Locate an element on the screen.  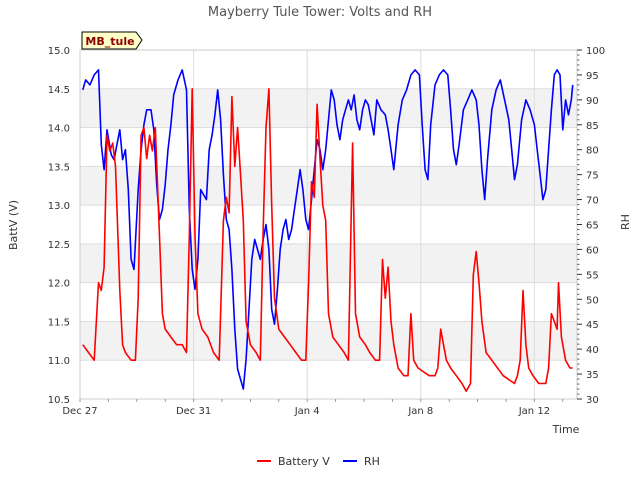
y-right-tick-label: 70 is located at coordinates (592, 201).